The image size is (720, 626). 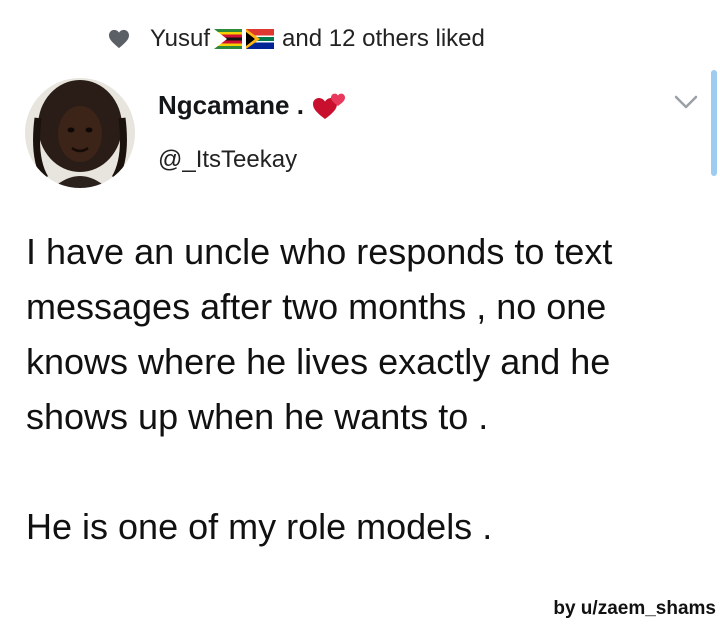 I want to click on scrollbar, so click(x=714, y=123).